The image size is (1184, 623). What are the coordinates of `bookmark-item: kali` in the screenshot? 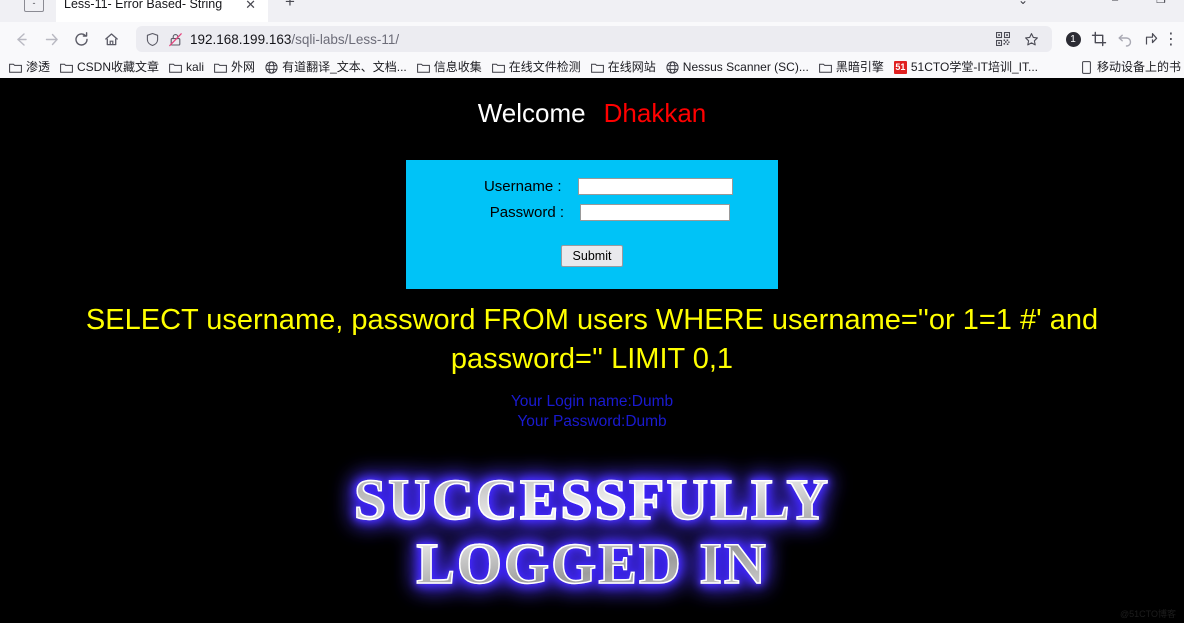 It's located at (186, 67).